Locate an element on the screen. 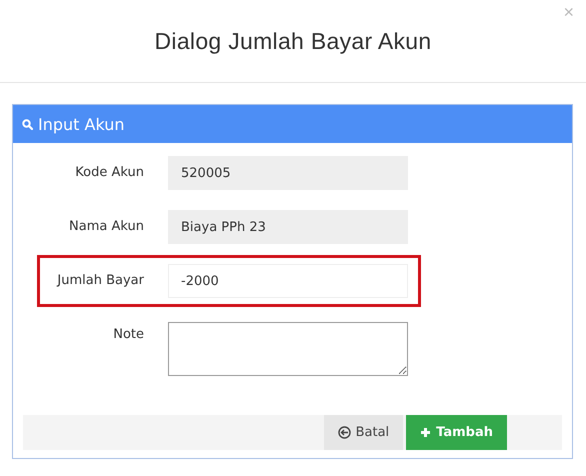 The width and height of the screenshot is (586, 476). plus-icon is located at coordinates (426, 432).